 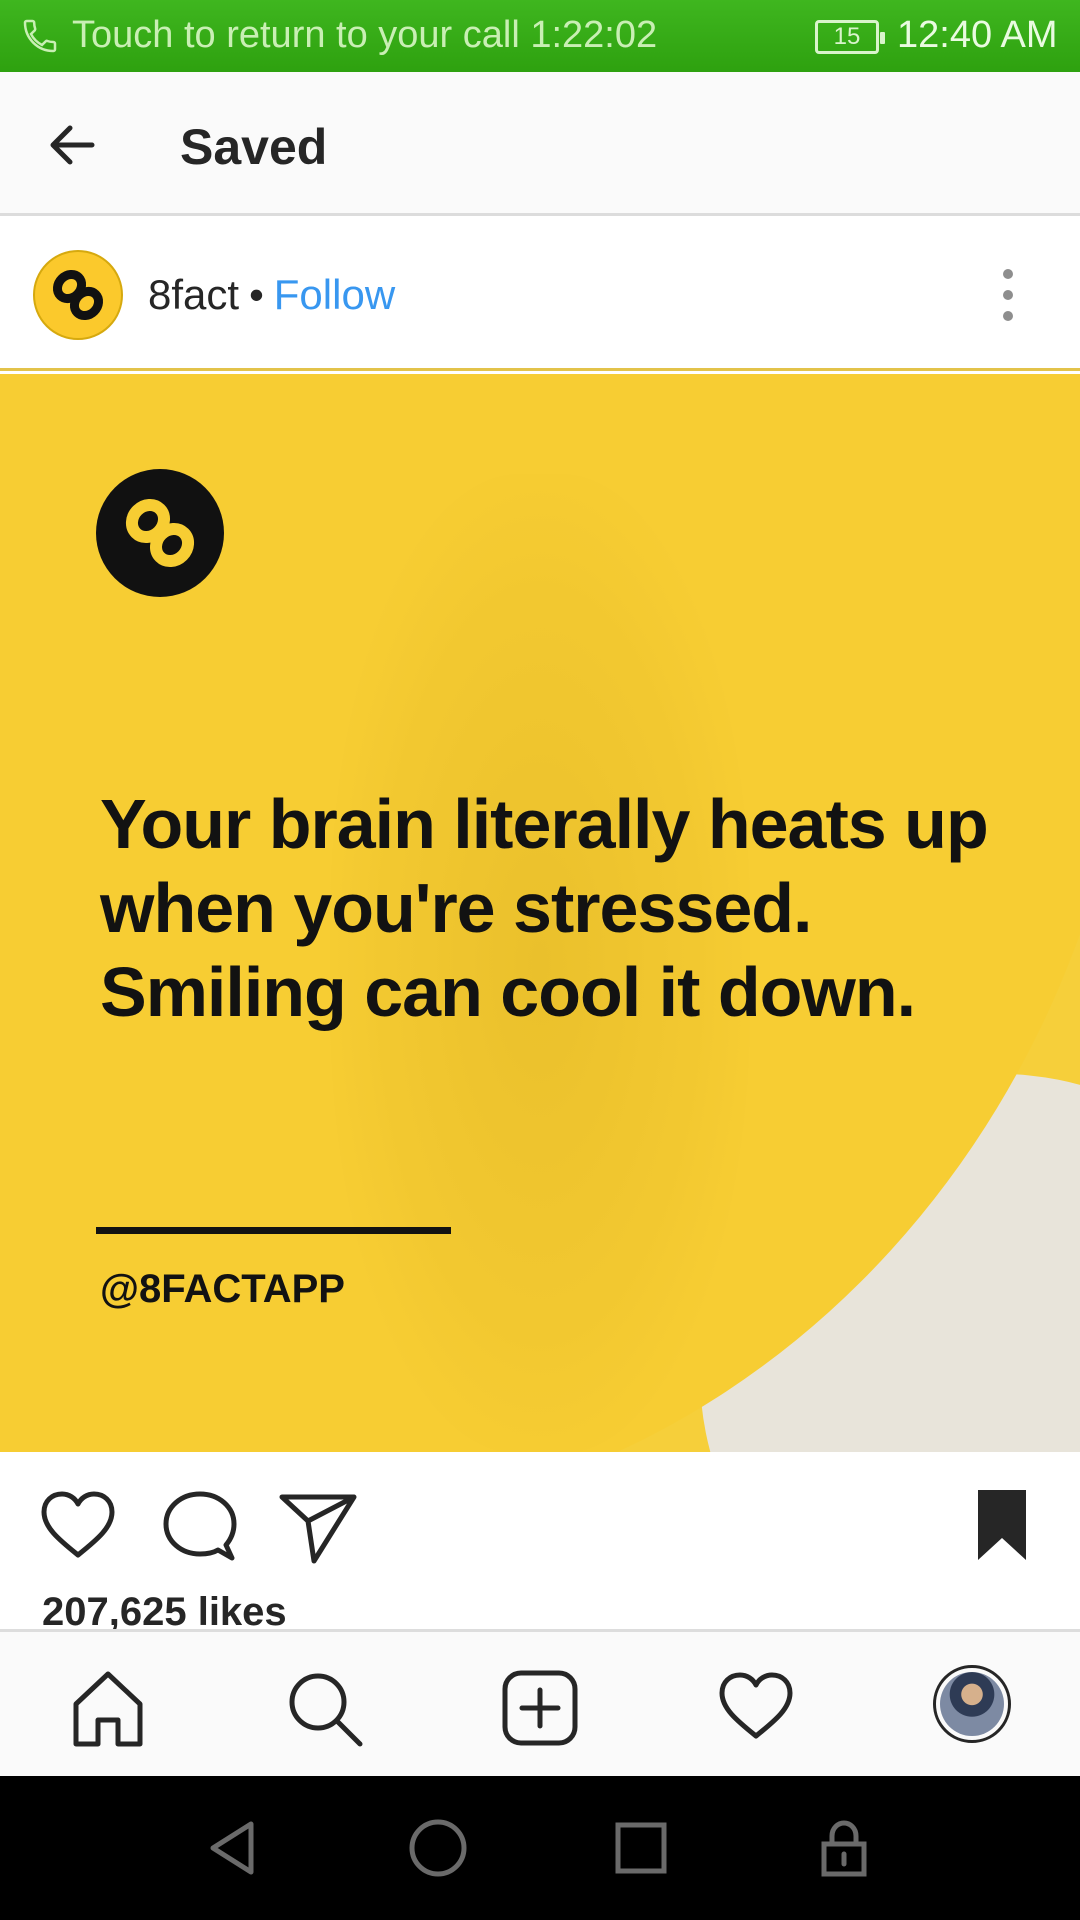 I want to click on home-icon, so click(x=108, y=1708).